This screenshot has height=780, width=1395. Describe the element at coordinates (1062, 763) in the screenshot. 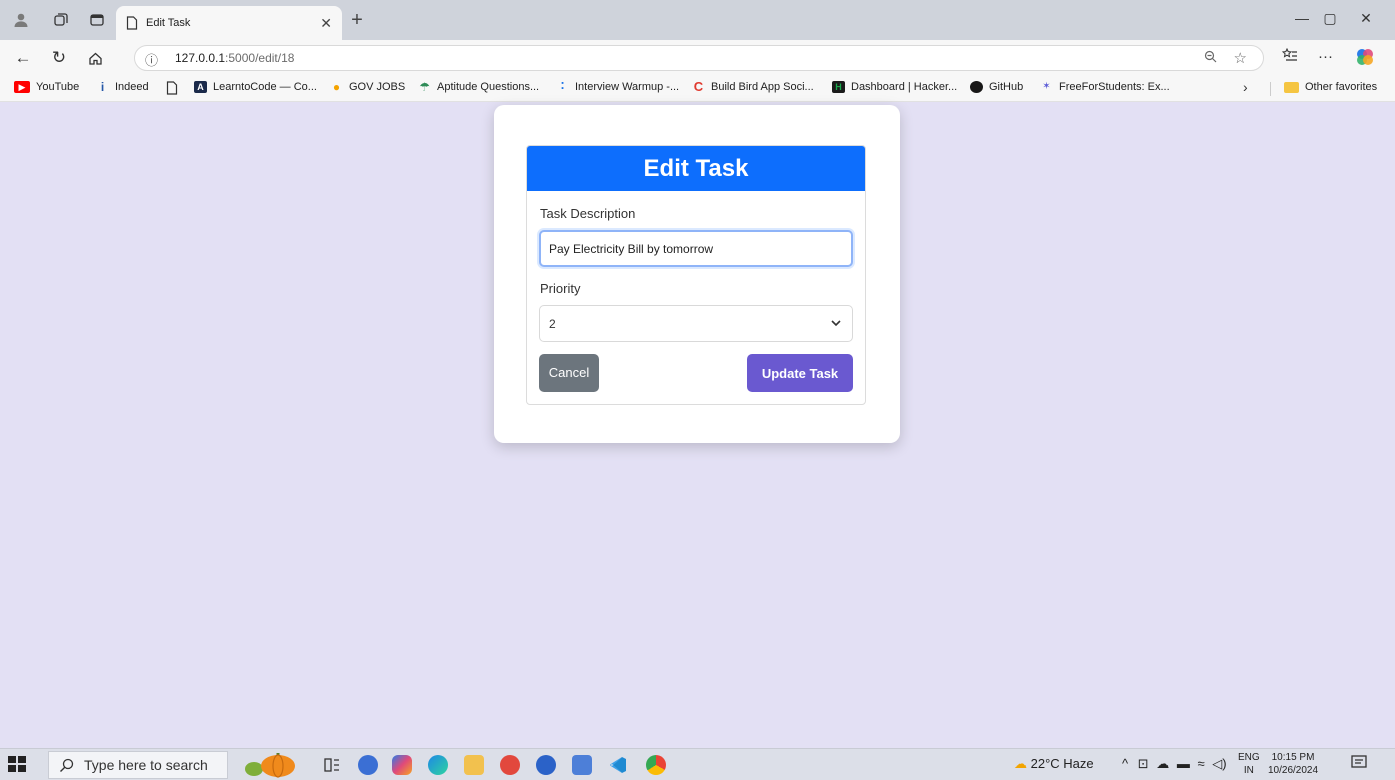

I see `weather-text: 22°C Haze` at that location.